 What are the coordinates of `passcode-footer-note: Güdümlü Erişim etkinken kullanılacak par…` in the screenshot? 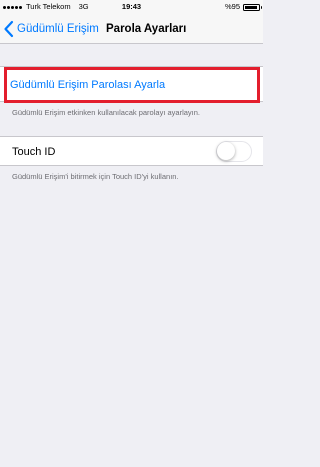 It's located at (106, 112).